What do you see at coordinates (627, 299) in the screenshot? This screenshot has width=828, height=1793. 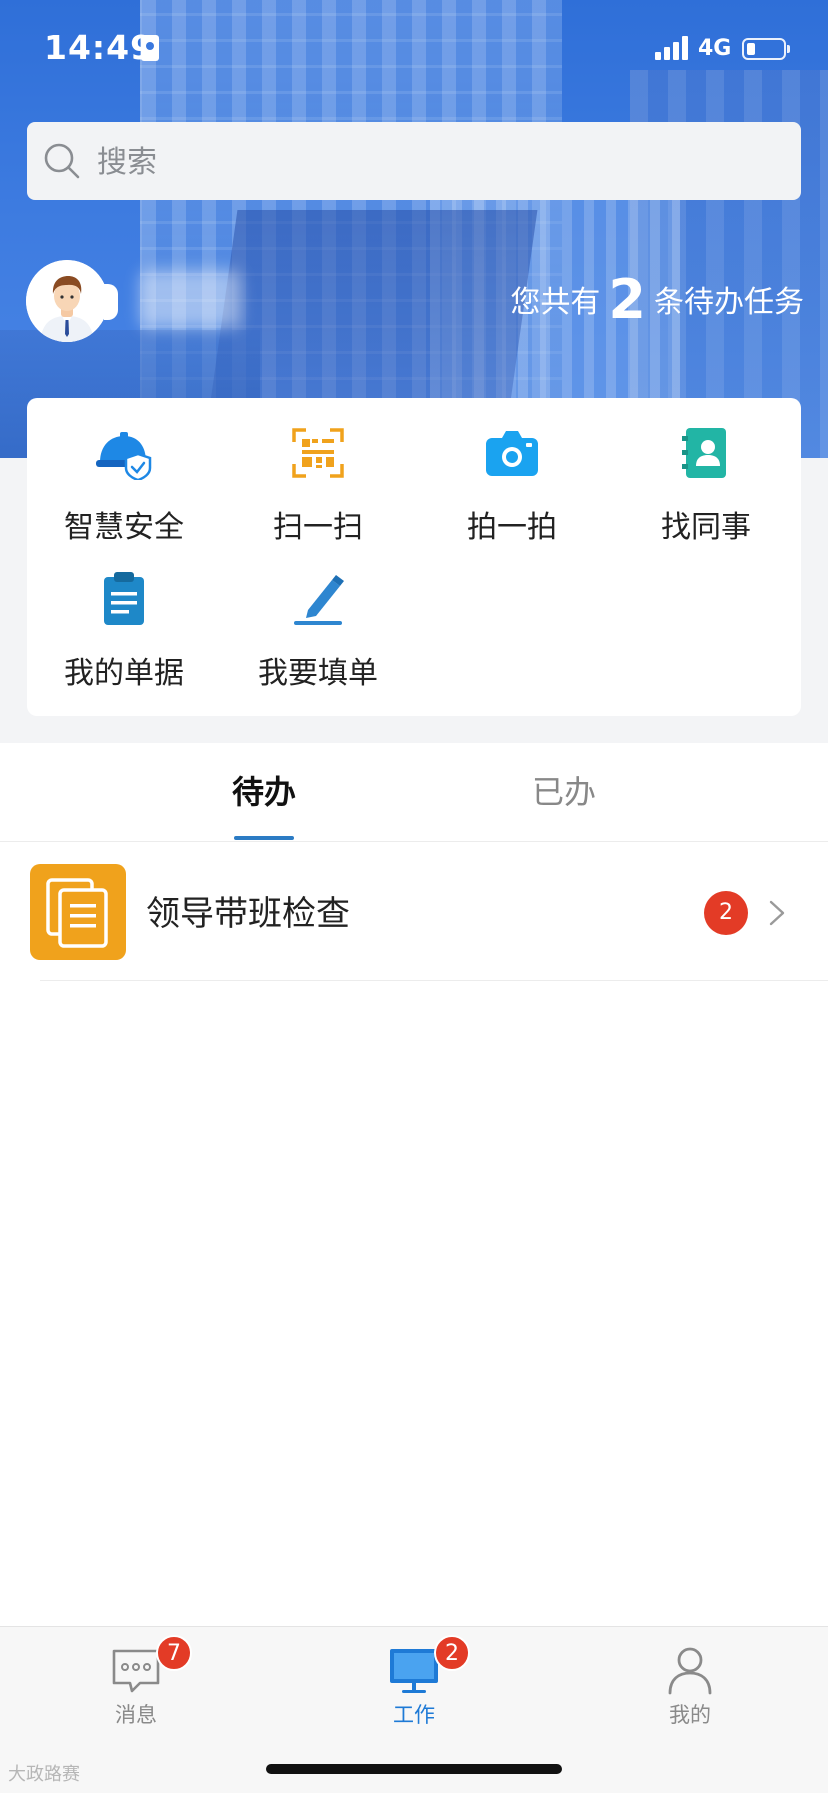 I see `todo-count: 2` at bounding box center [627, 299].